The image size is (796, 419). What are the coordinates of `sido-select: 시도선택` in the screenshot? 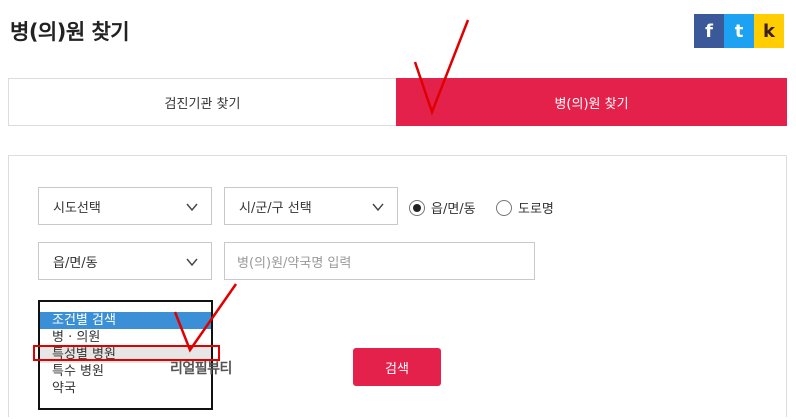 It's located at (125, 206).